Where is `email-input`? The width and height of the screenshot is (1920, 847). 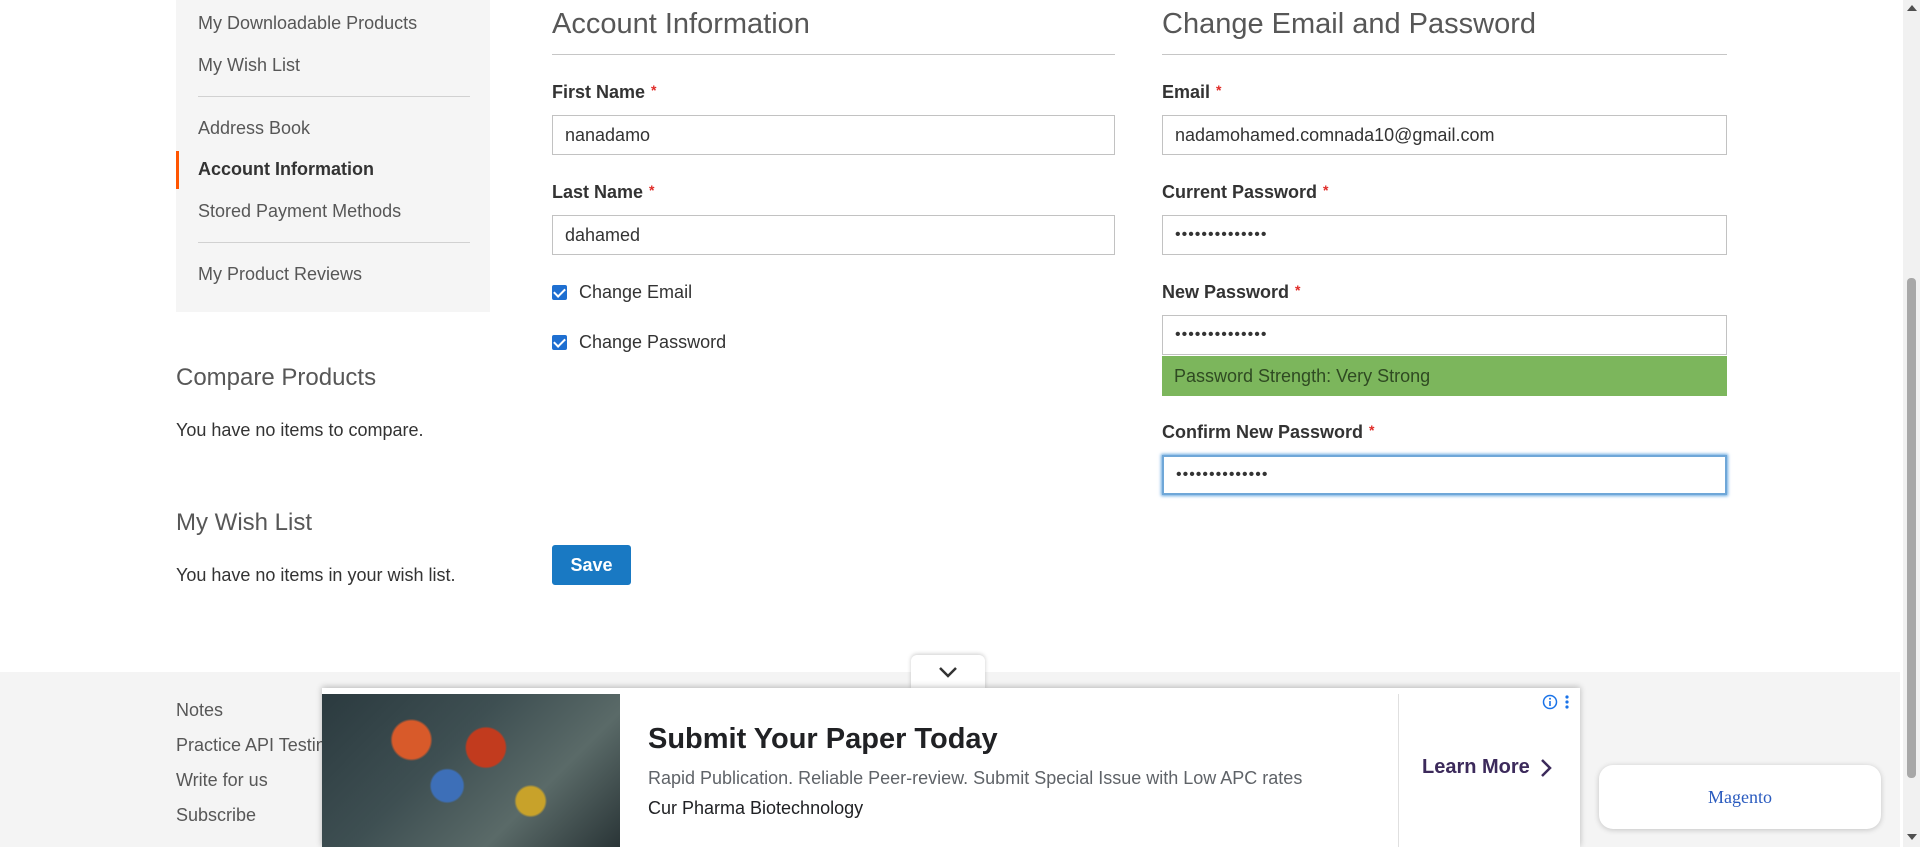
email-input is located at coordinates (1444, 135).